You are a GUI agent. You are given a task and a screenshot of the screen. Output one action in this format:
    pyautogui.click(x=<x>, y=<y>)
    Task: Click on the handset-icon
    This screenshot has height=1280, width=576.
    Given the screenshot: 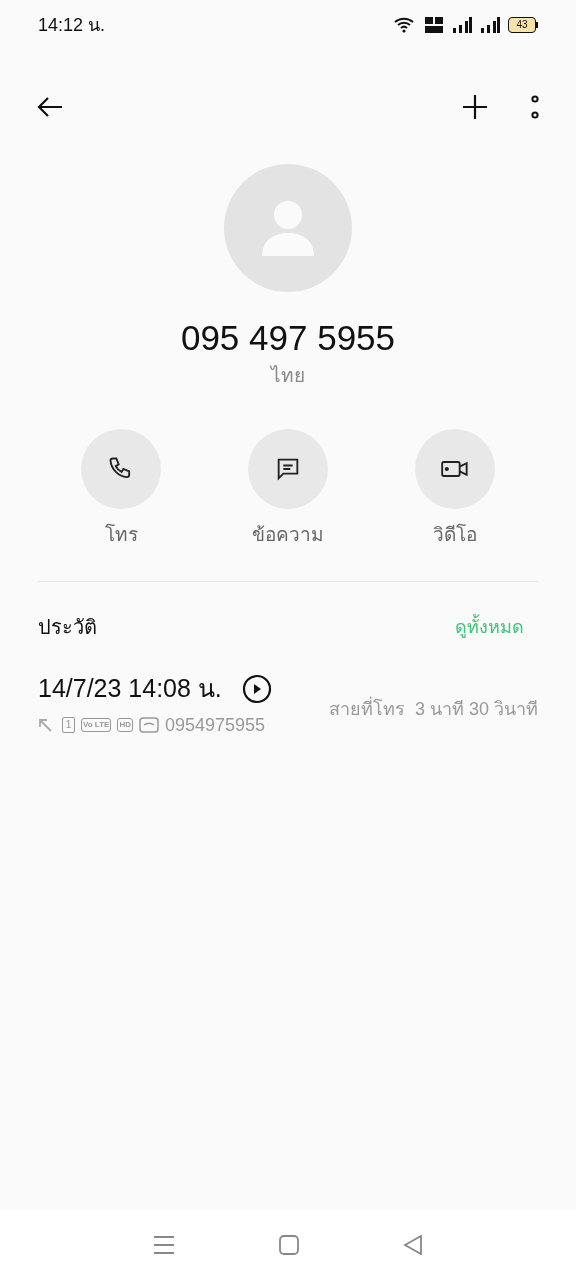 What is the action you would take?
    pyautogui.click(x=148, y=725)
    